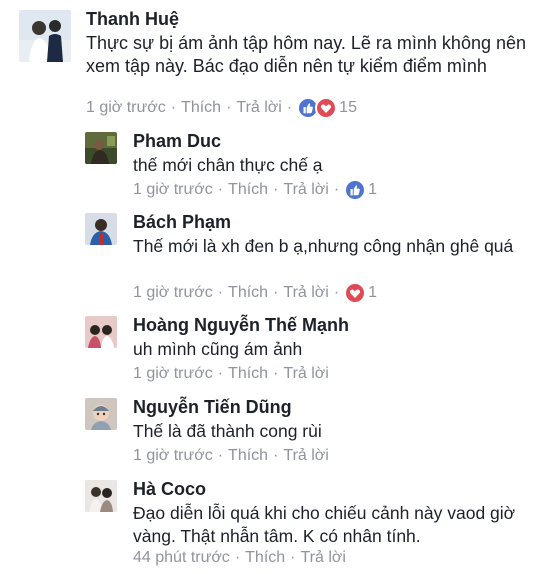  I want to click on comment-meta: 44 phút trước · Thích · Trả lời, so click(239, 558).